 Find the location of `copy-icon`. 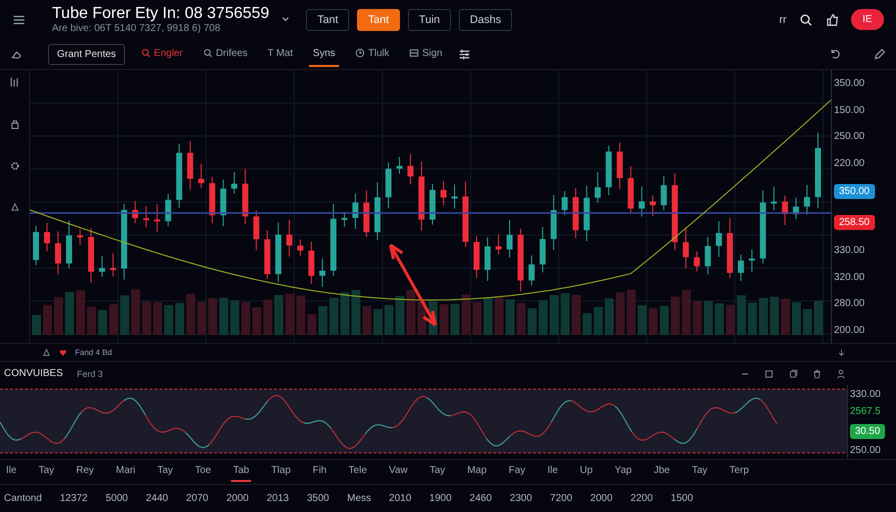

copy-icon is located at coordinates (793, 373).